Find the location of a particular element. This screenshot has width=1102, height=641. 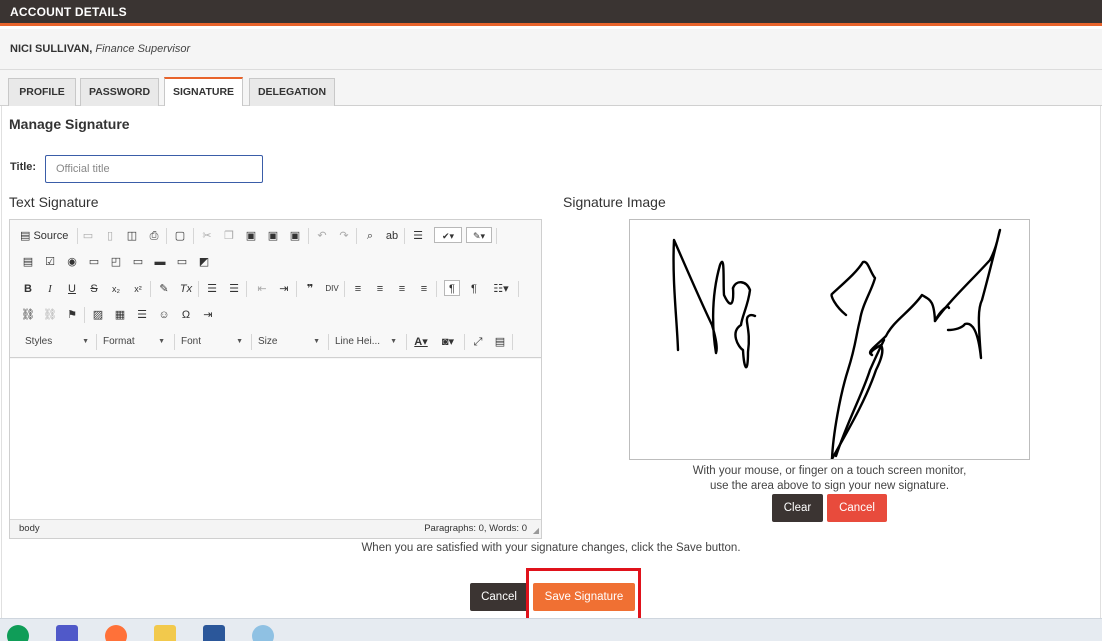

word-icon is located at coordinates (214, 633).